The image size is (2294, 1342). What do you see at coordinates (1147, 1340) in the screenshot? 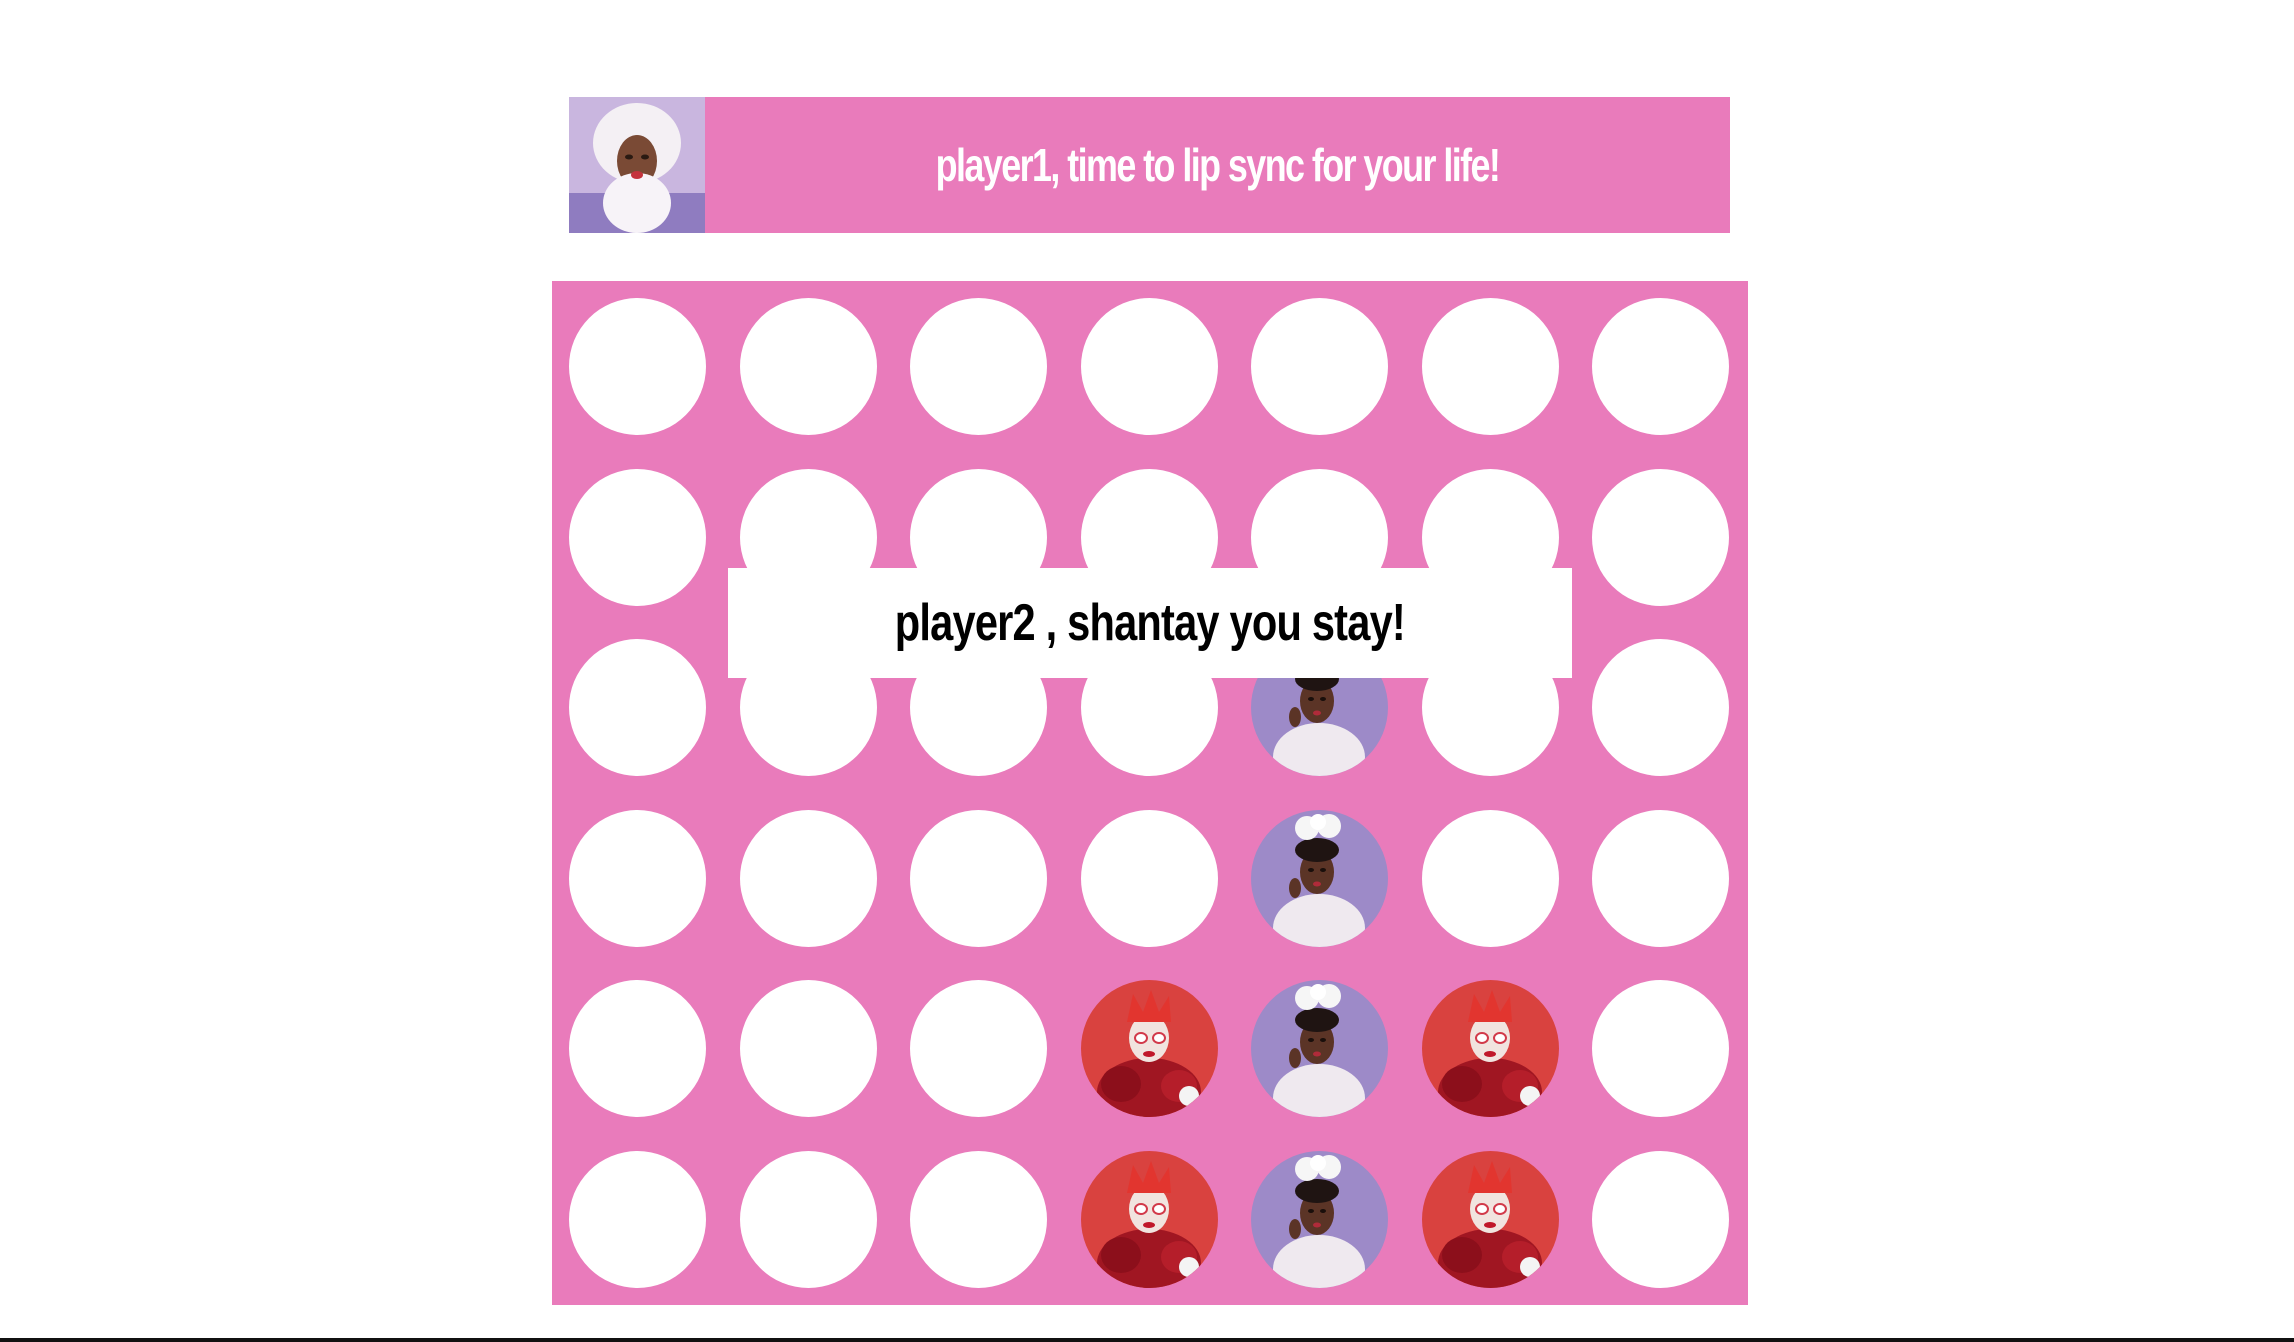
I see `page-divider` at bounding box center [1147, 1340].